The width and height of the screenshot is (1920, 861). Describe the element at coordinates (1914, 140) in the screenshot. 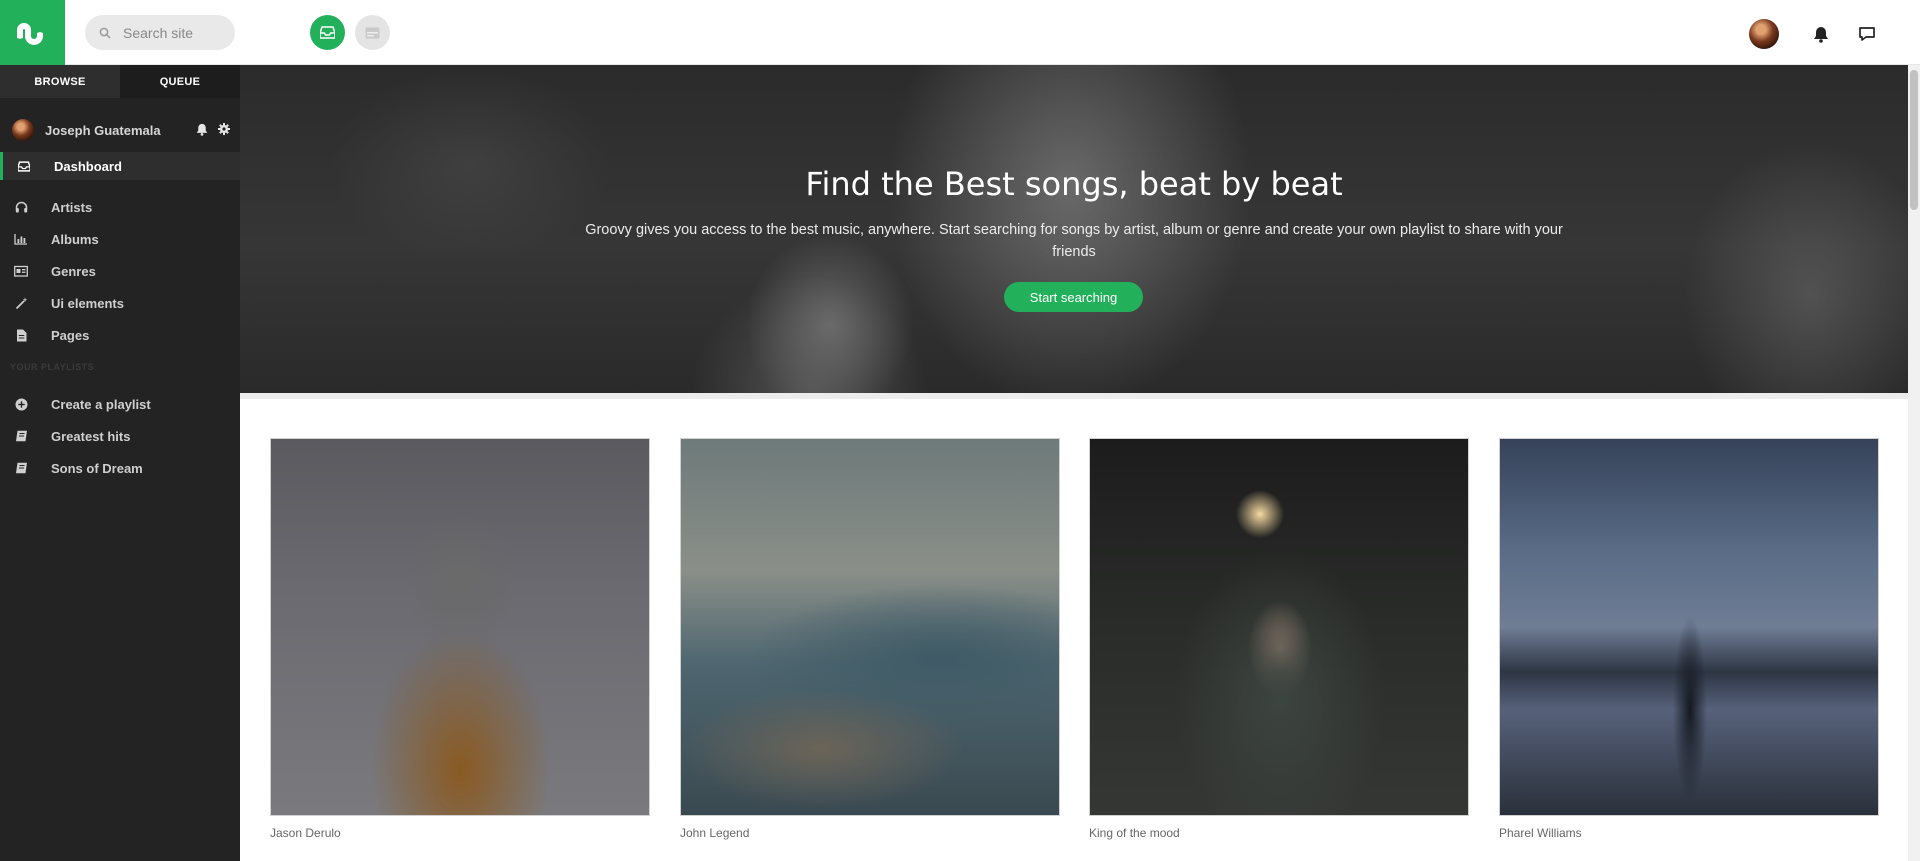

I see `scrollbar-thumb` at that location.